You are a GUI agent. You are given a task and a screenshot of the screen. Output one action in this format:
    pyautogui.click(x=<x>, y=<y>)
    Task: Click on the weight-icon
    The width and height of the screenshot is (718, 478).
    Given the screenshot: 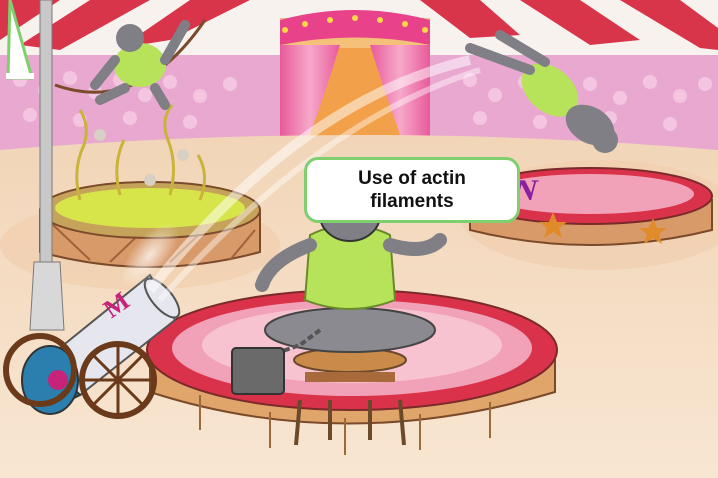 What is the action you would take?
    pyautogui.click(x=258, y=371)
    